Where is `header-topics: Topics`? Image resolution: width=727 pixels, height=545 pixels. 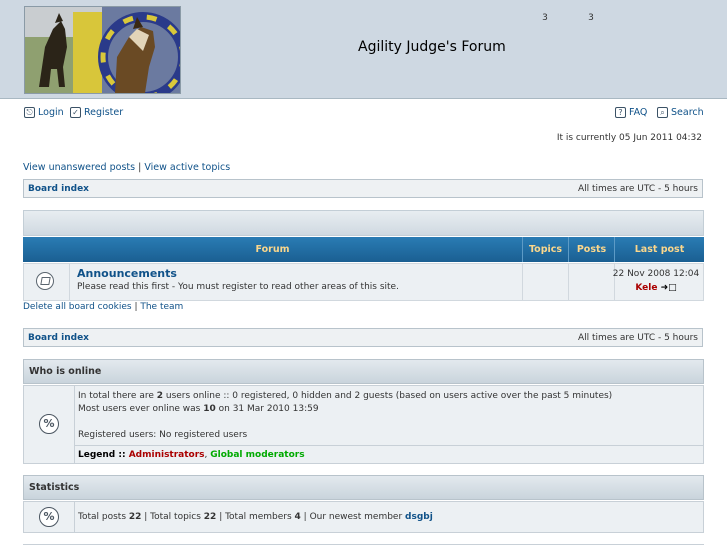
header-topics: Topics is located at coordinates (545, 249).